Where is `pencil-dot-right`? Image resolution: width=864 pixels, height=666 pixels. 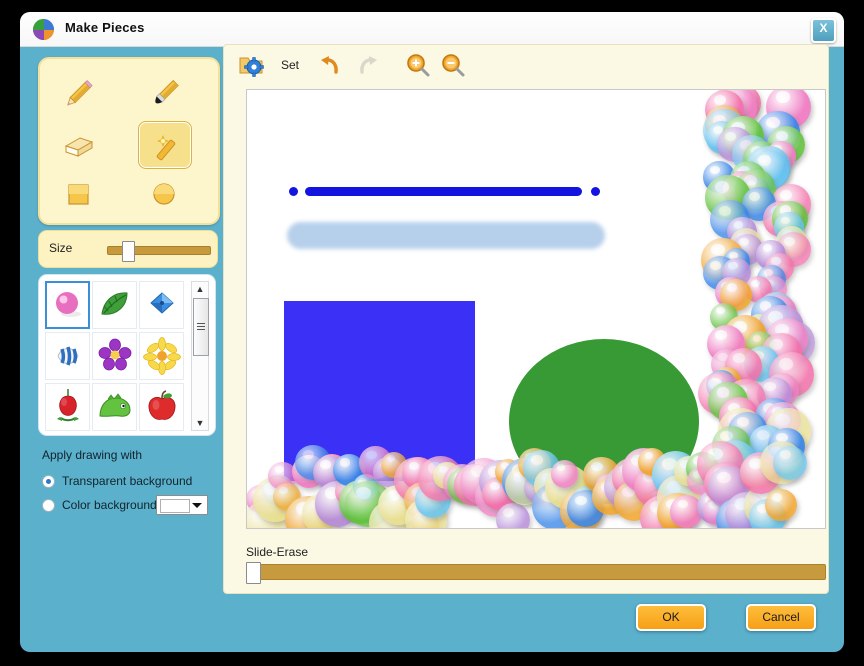
pencil-dot-right is located at coordinates (595, 191).